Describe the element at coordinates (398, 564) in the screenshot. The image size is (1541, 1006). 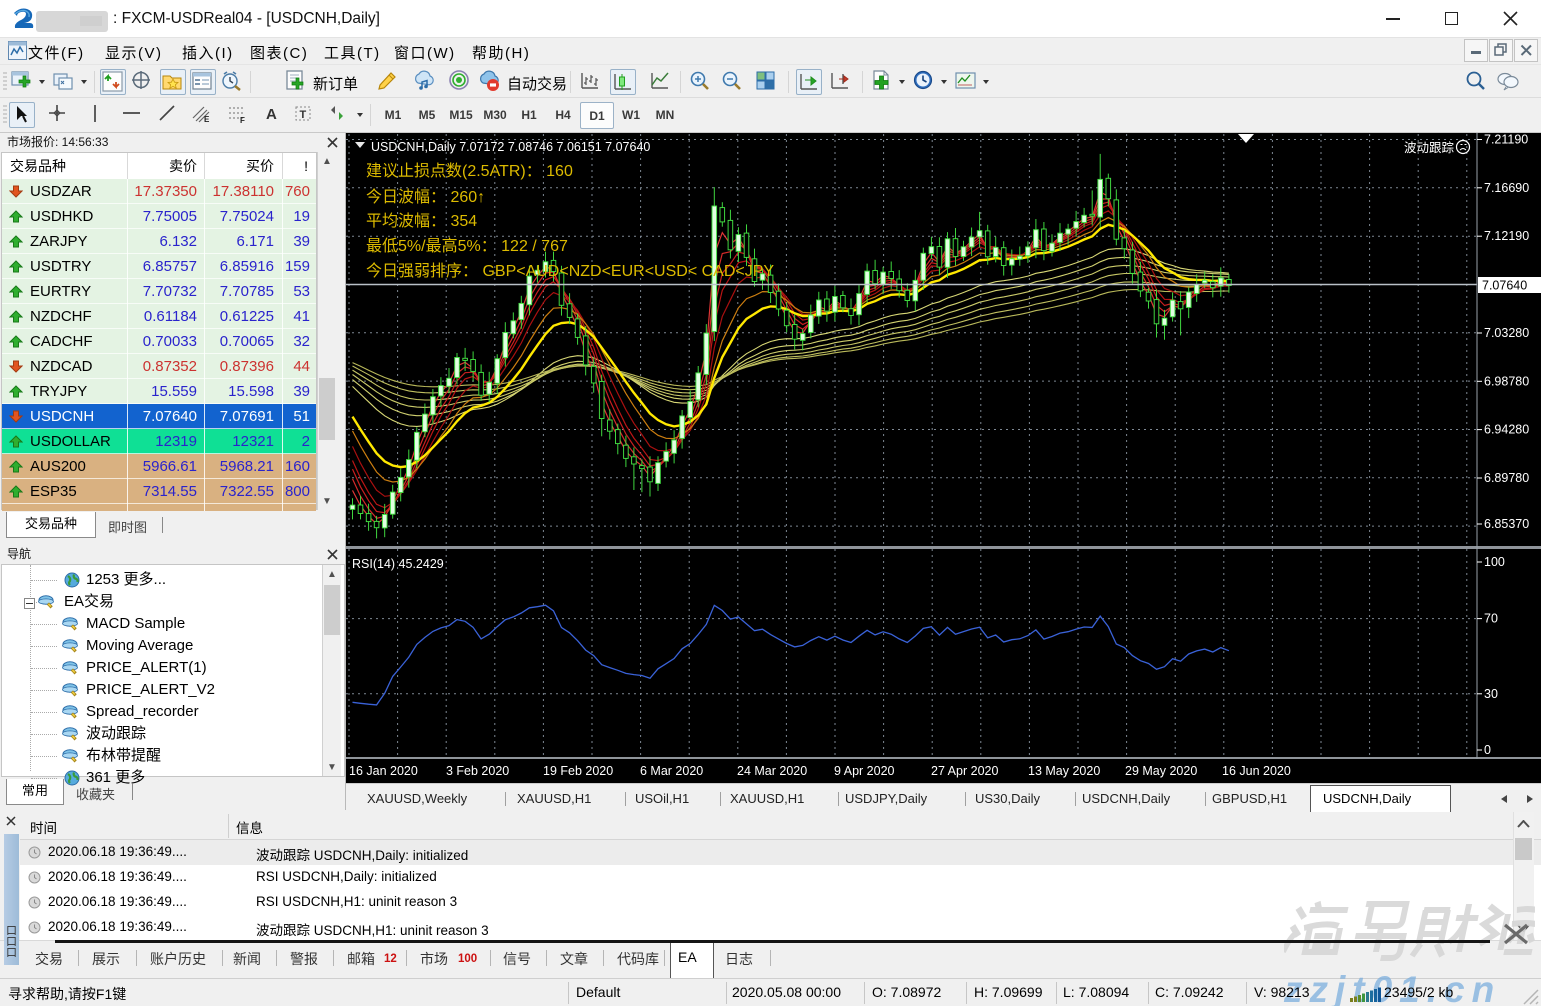
I see `svg-text: RSI(14) 45.2429` at that location.